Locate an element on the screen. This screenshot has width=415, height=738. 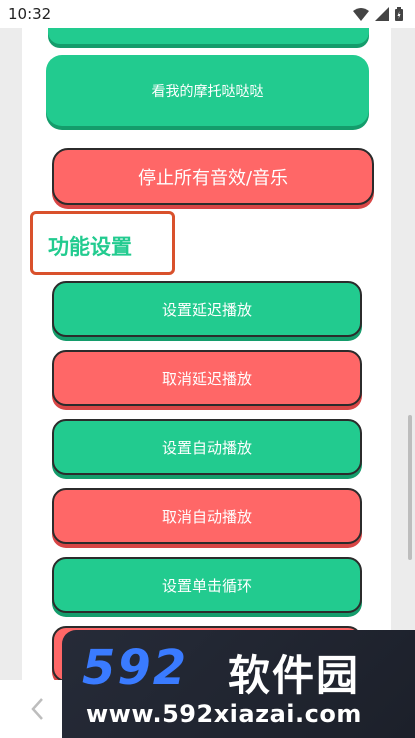
set-delay-play-button: 设置延迟播放 is located at coordinates (207, 309).